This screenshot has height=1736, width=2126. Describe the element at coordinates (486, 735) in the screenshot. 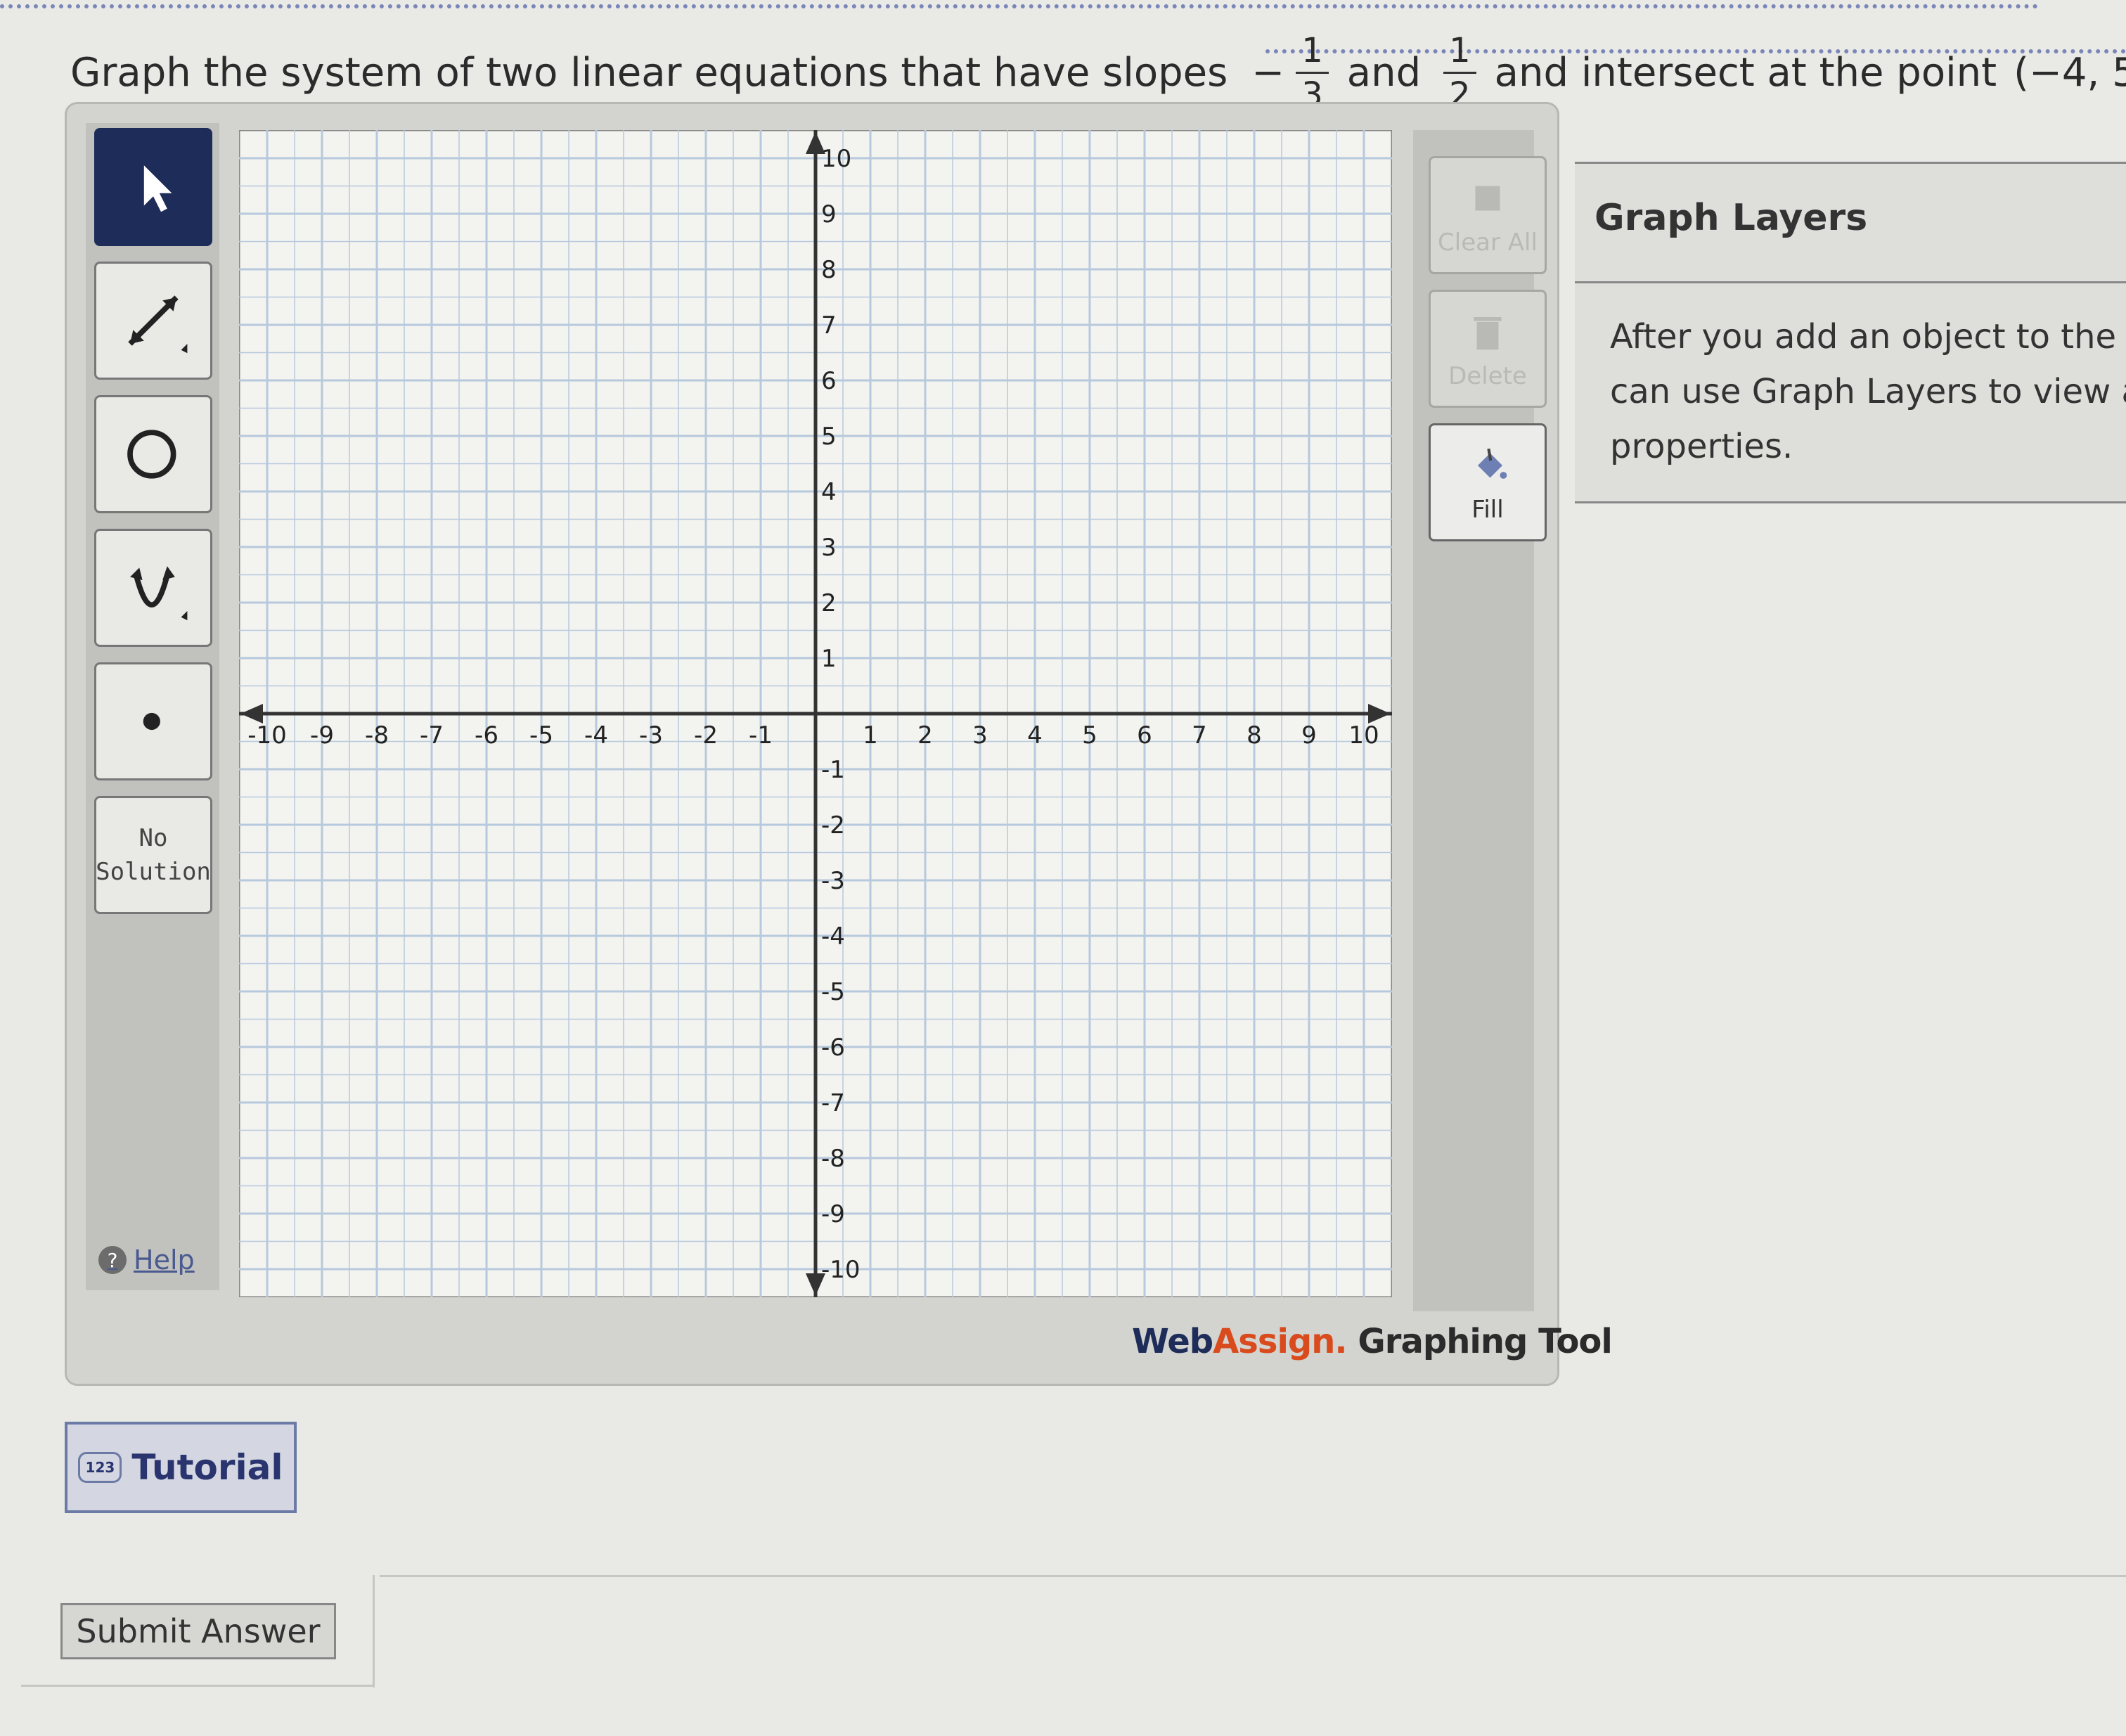

I see `x-tick-label: -6` at that location.